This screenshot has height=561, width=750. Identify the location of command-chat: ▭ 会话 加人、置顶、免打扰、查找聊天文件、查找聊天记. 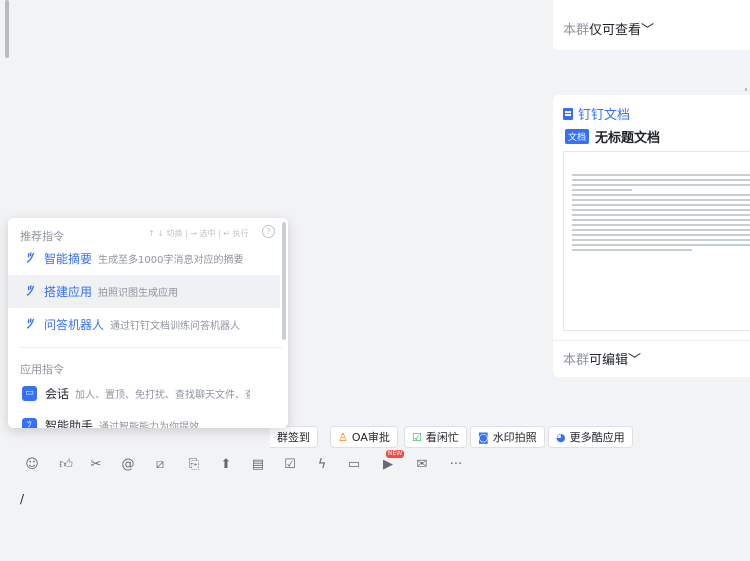
(144, 393).